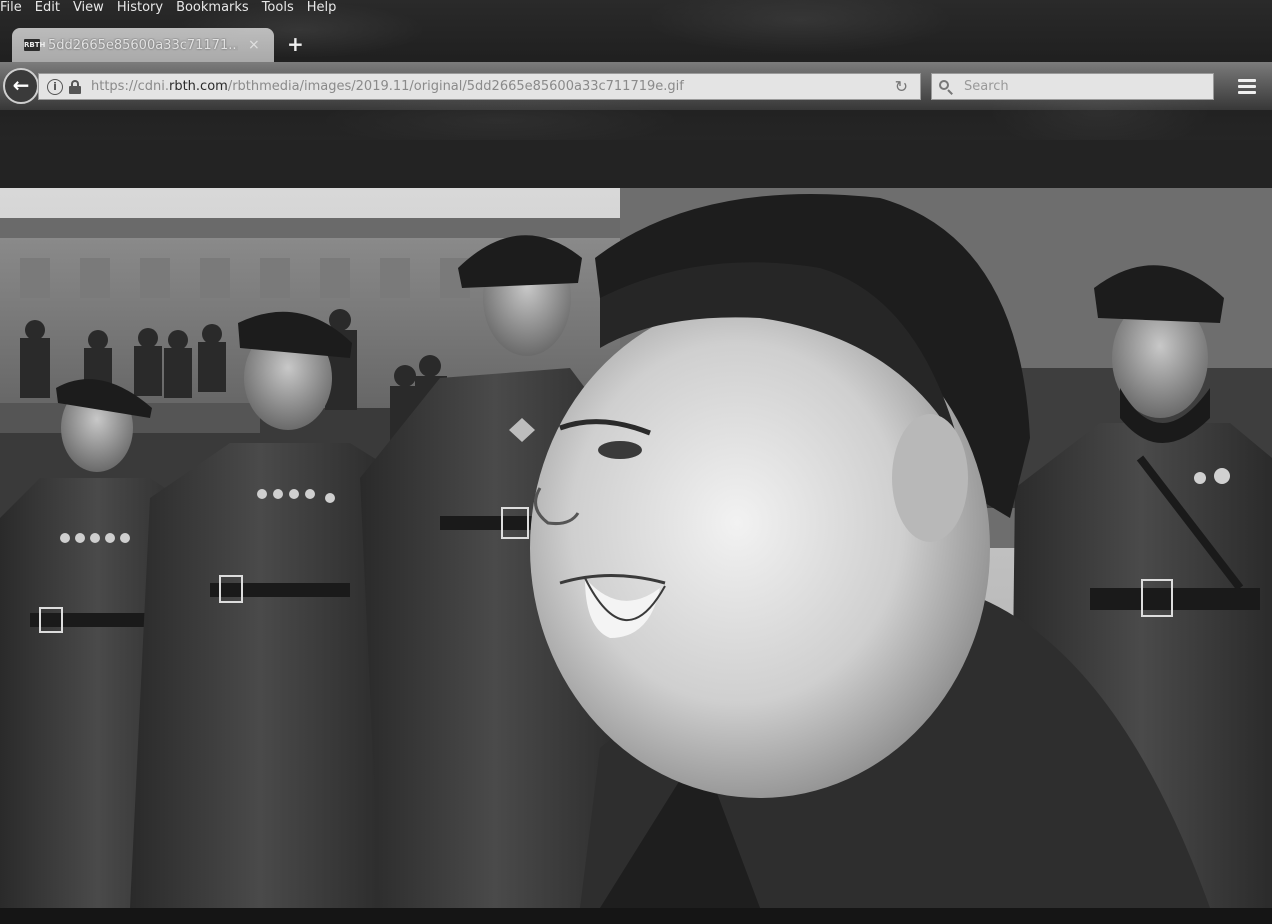  What do you see at coordinates (55, 86) in the screenshot?
I see `site-info-icon: i` at bounding box center [55, 86].